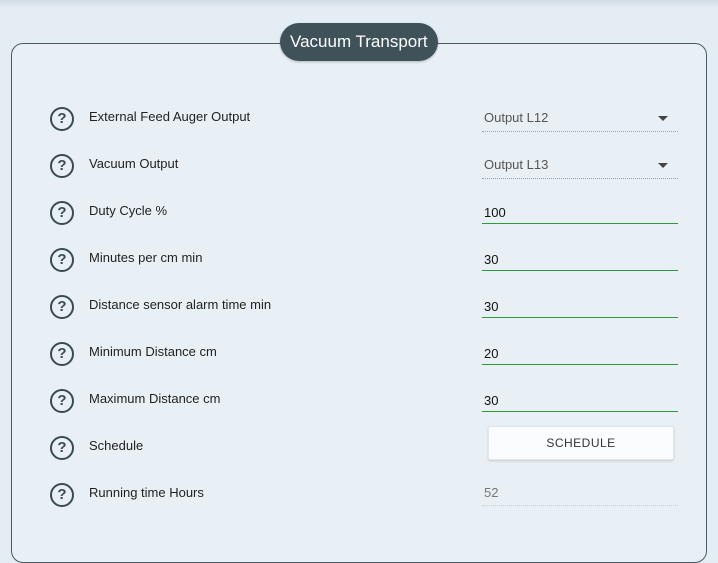  I want to click on row-distance-sensor-alarm-time: ? Distance sensor alarm time min, so click(359, 307).